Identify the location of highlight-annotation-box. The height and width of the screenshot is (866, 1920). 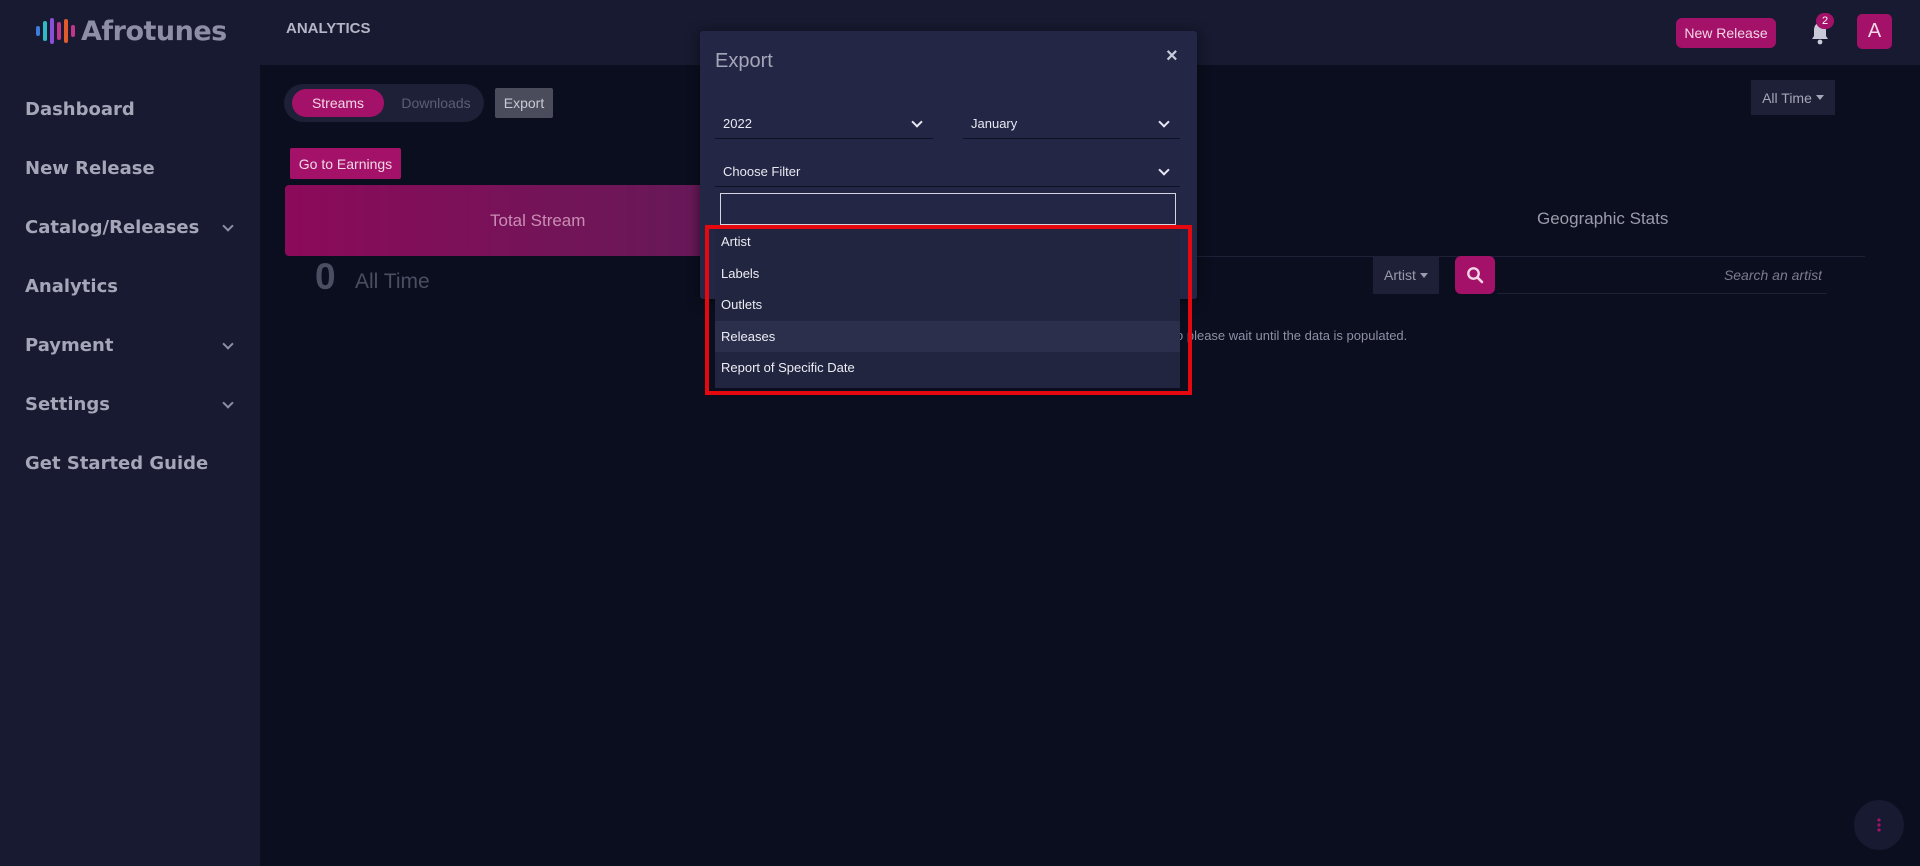
(948, 310).